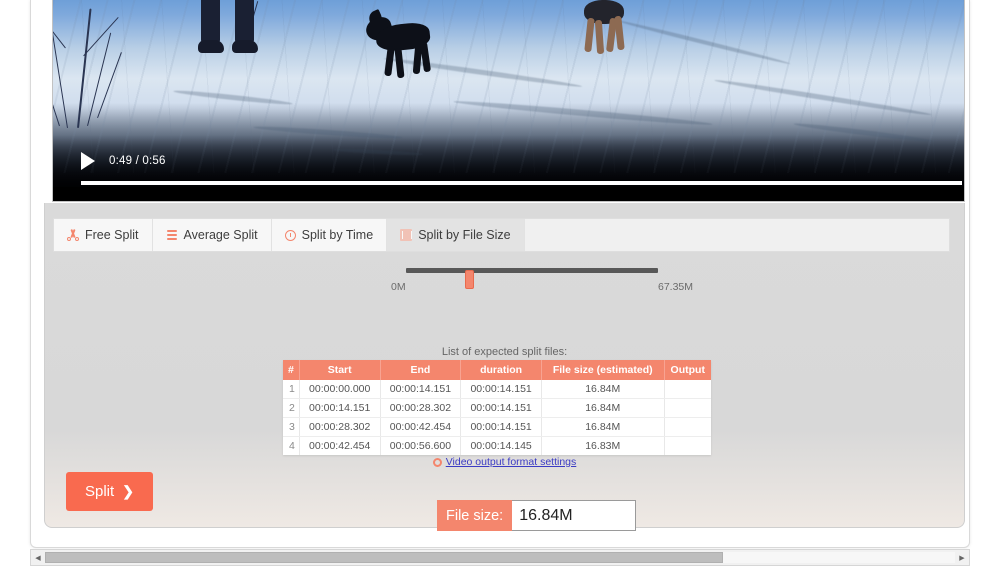 This screenshot has height=570, width=1000. I want to click on cell-filesize: 16.83M, so click(603, 445).